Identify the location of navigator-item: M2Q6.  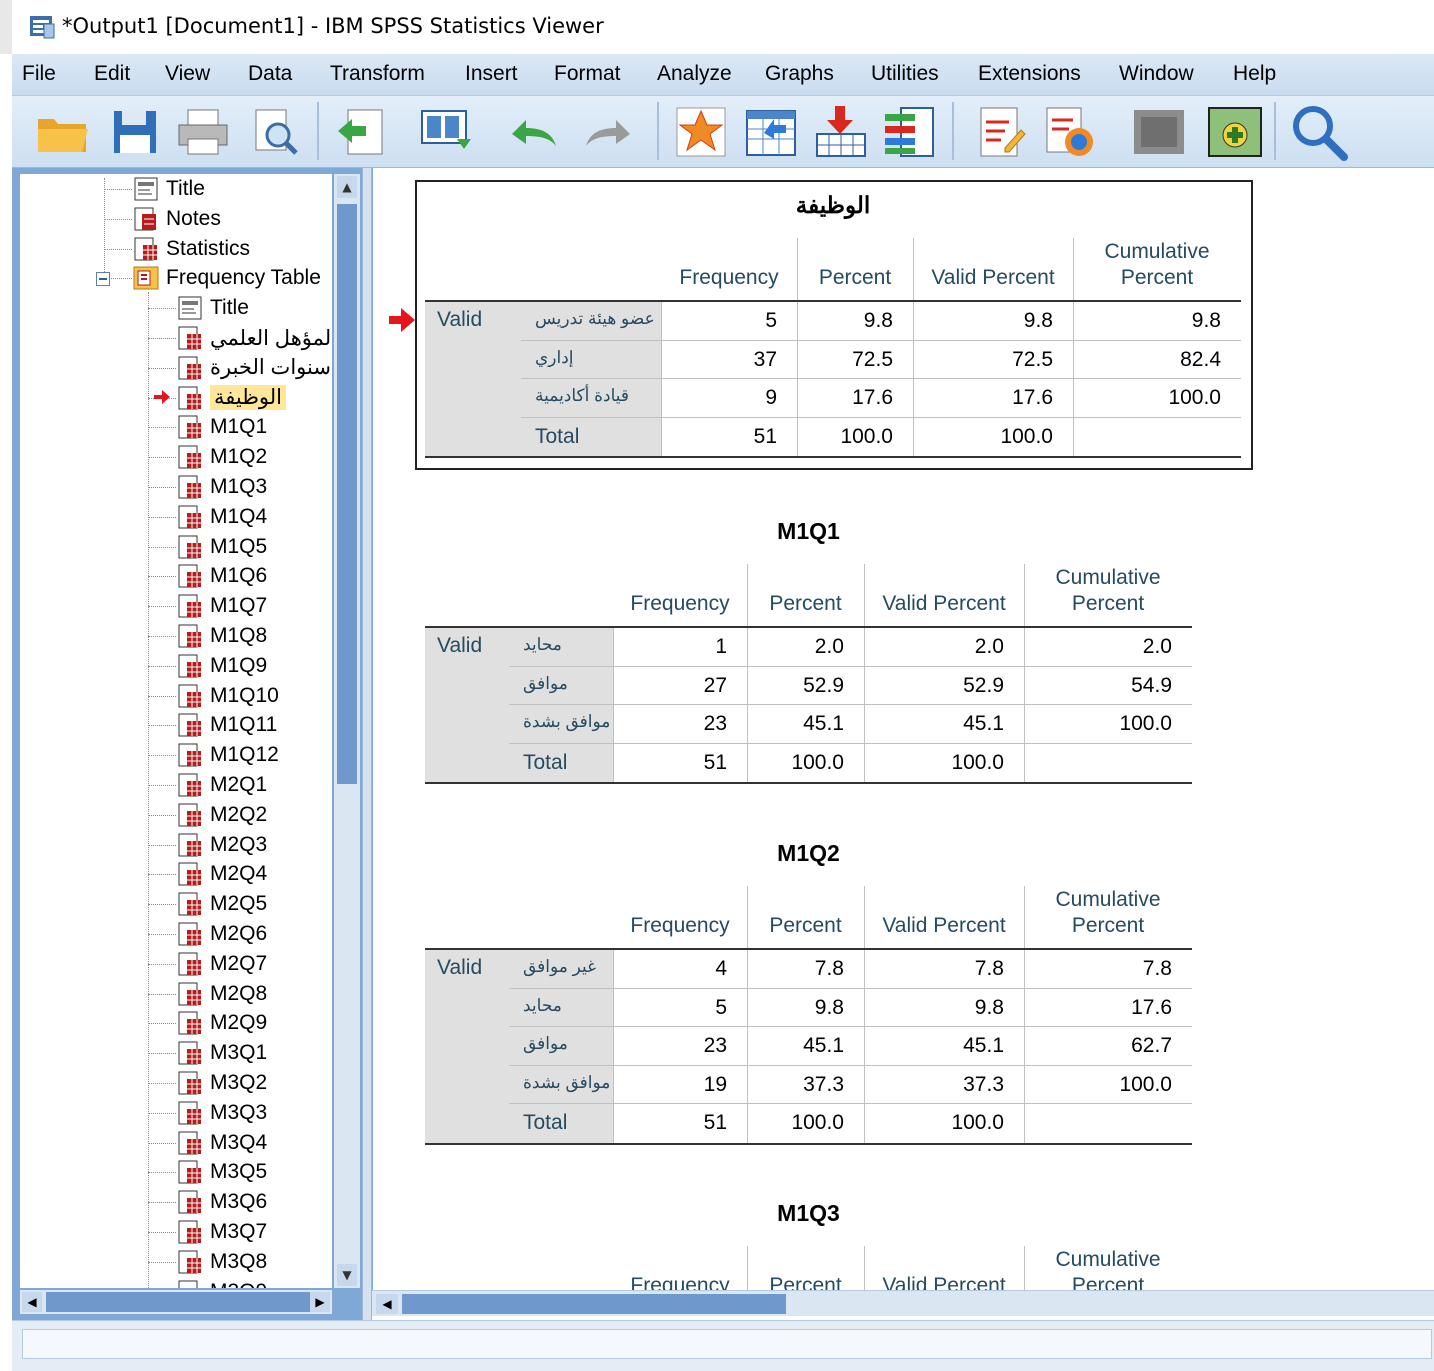
(221, 934).